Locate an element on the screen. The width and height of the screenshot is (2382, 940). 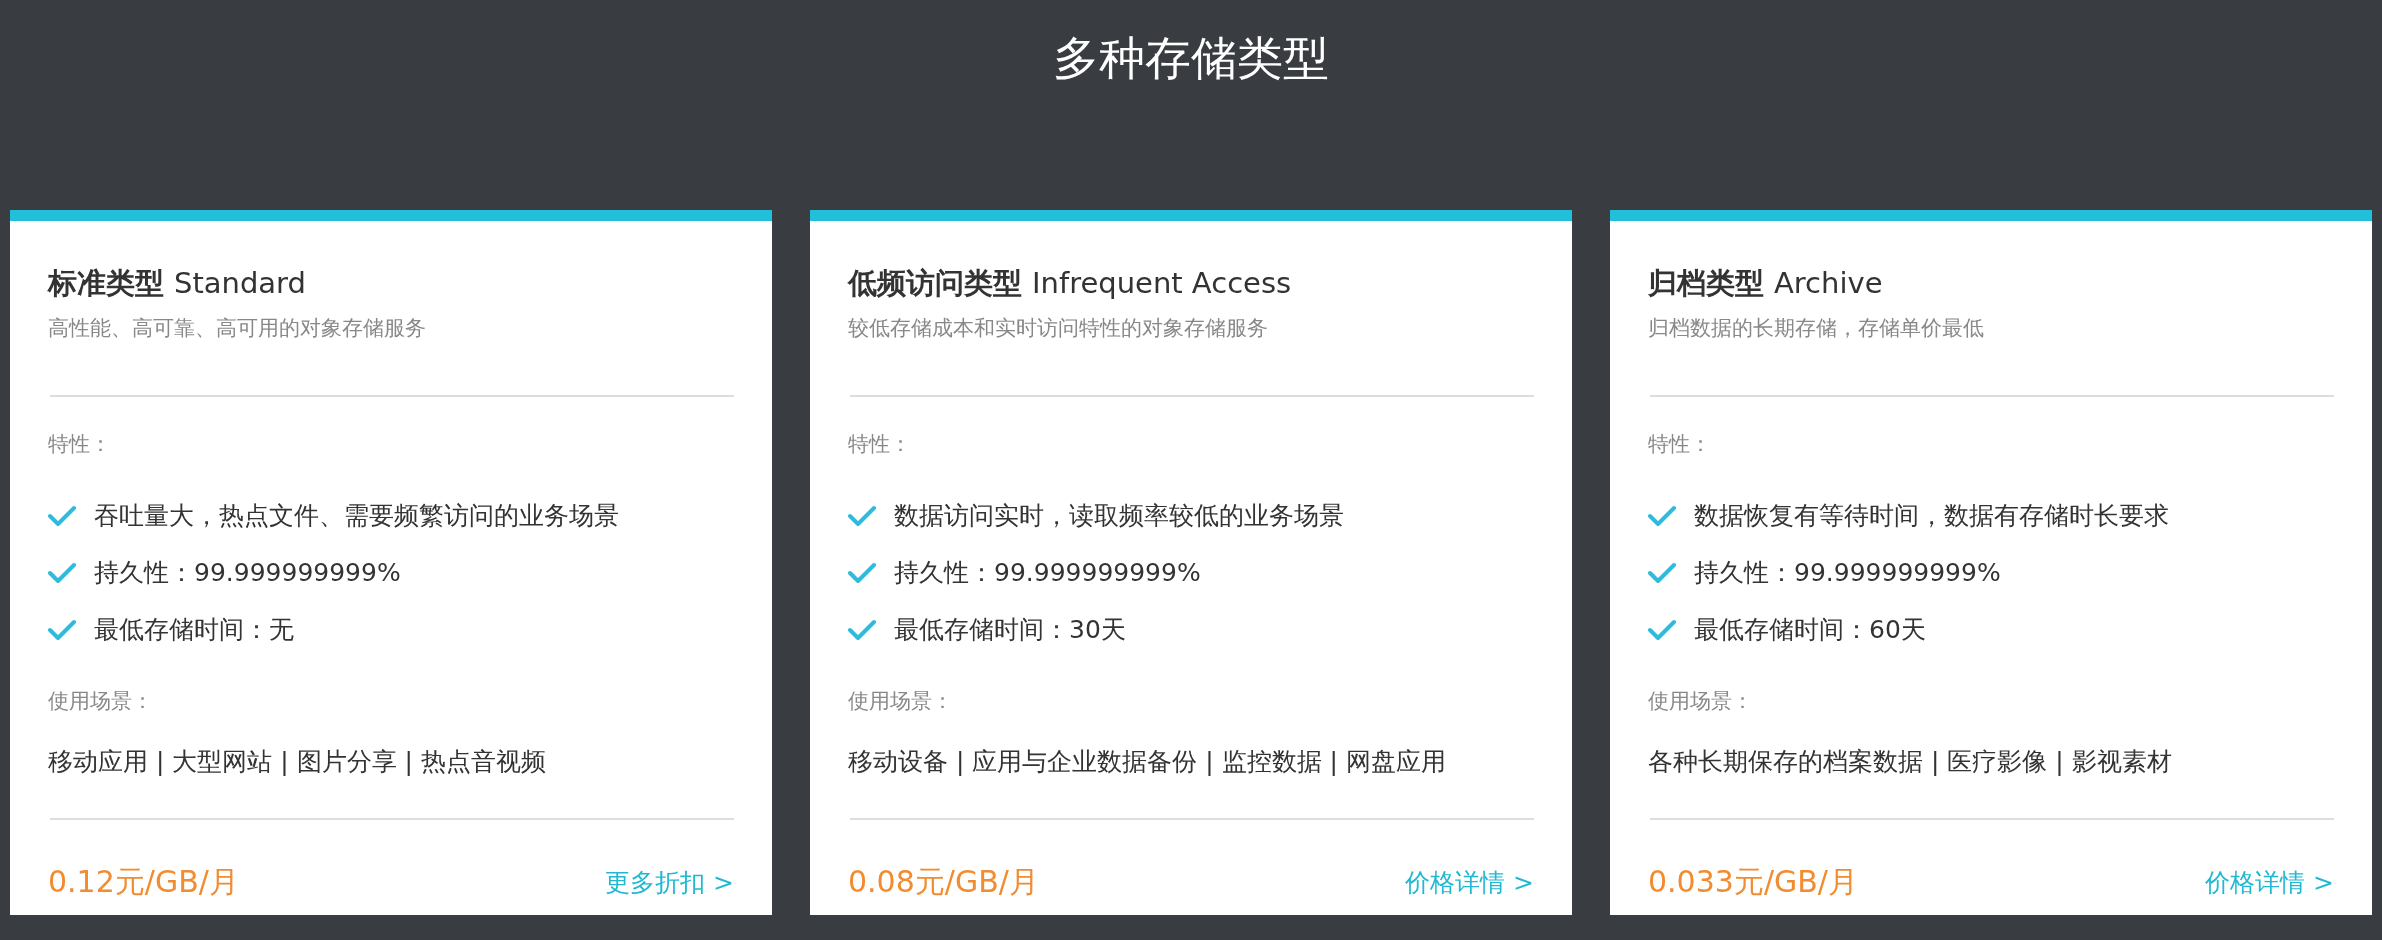
page-title: 多种存储类型 is located at coordinates (1191, 58).